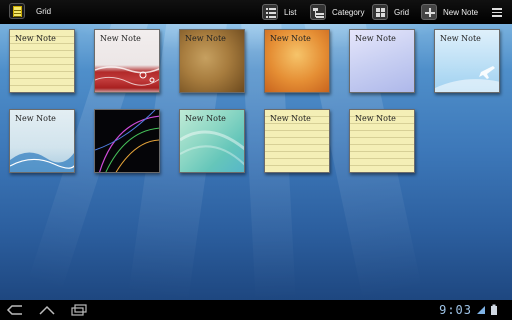 This screenshot has height=320, width=512. I want to click on list-label: List, so click(290, 12).